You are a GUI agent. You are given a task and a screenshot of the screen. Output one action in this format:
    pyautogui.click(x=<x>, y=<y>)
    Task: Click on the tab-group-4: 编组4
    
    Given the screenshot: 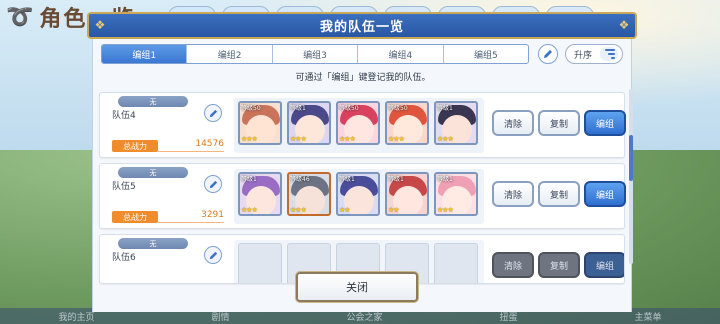 What is the action you would take?
    pyautogui.click(x=401, y=54)
    